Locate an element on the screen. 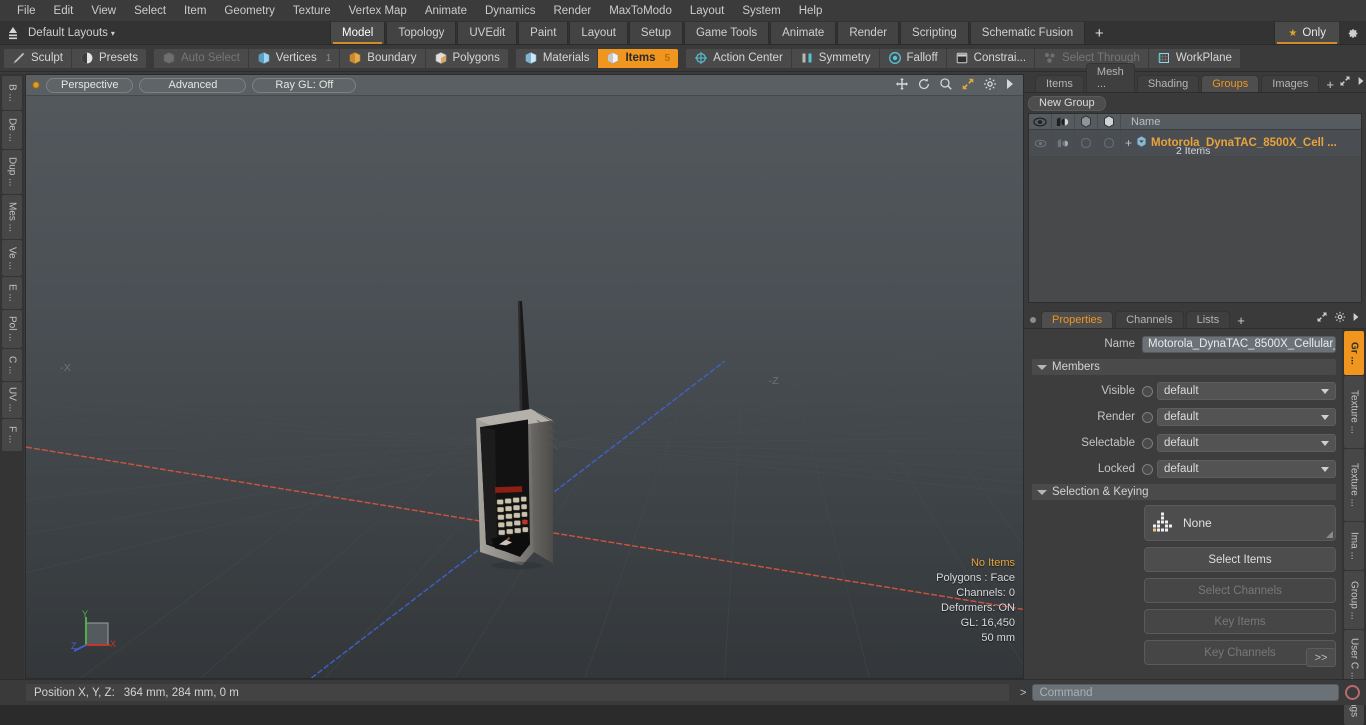 Image resolution: width=1366 pixels, height=725 pixels. materials-button: Materials is located at coordinates (557, 58).